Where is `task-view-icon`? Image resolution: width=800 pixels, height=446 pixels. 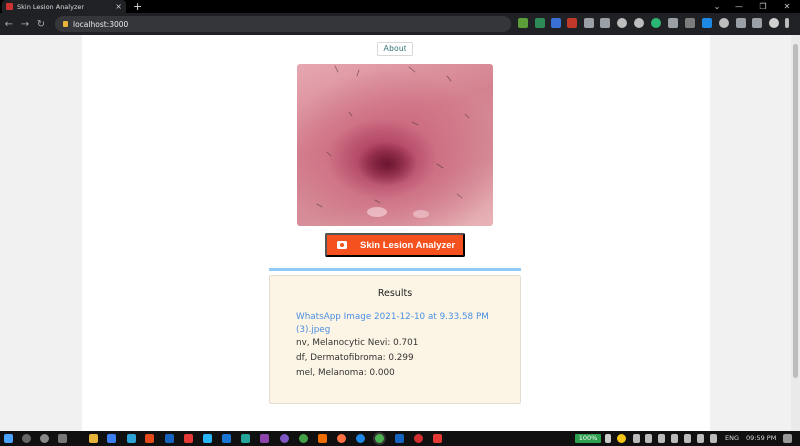 task-view-icon is located at coordinates (62, 438).